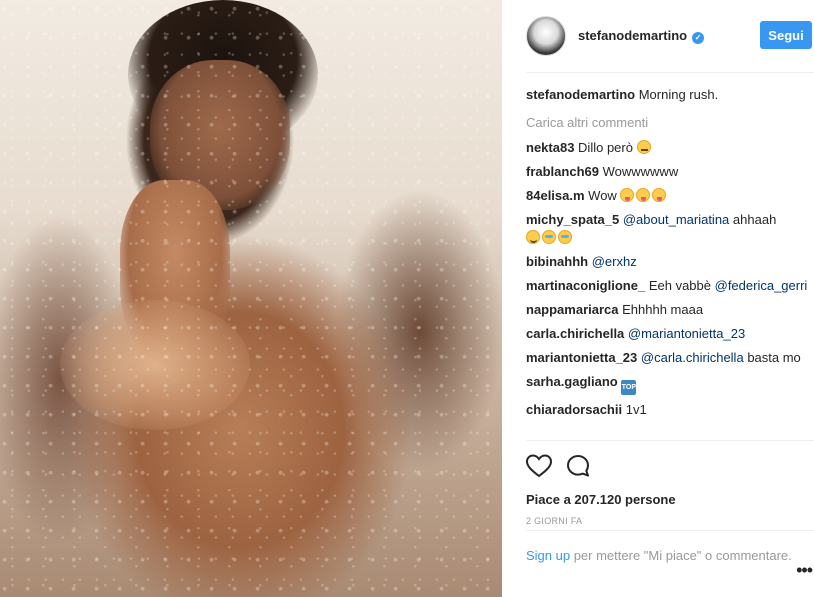 The height and width of the screenshot is (597, 814). I want to click on likes-count: Piace a 207.120 persone, so click(670, 499).